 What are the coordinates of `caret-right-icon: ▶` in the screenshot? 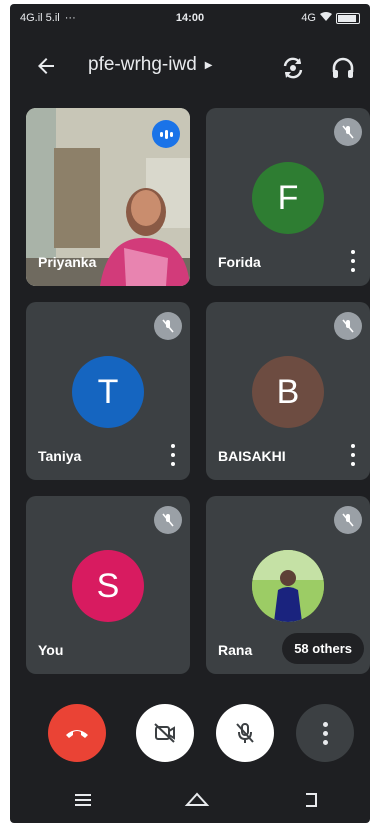 It's located at (208, 65).